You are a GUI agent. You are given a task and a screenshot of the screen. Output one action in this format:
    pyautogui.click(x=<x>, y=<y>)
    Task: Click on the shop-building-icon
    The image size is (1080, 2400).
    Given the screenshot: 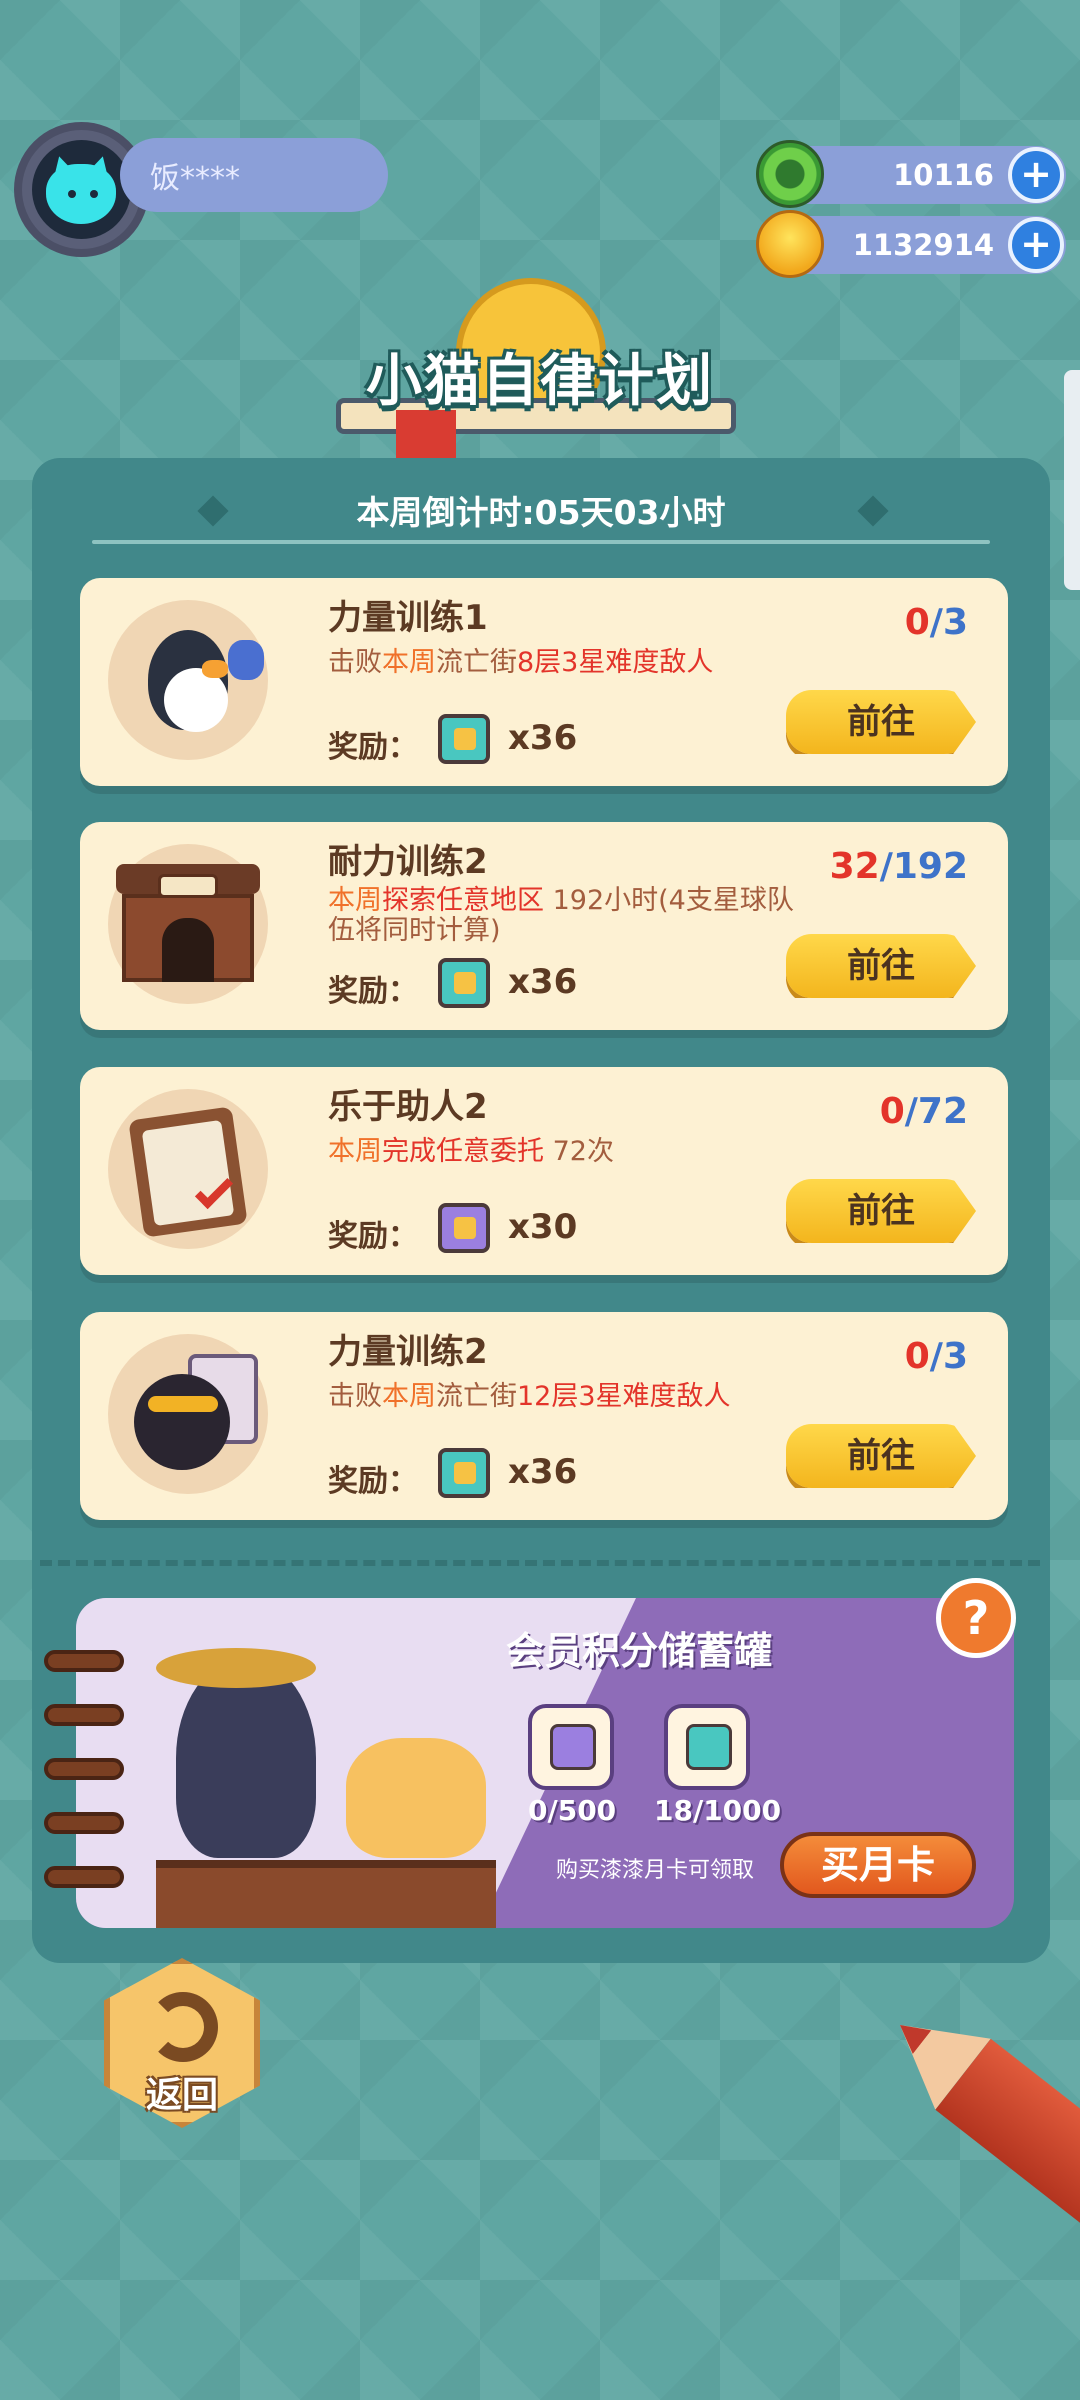 What is the action you would take?
    pyautogui.click(x=188, y=924)
    